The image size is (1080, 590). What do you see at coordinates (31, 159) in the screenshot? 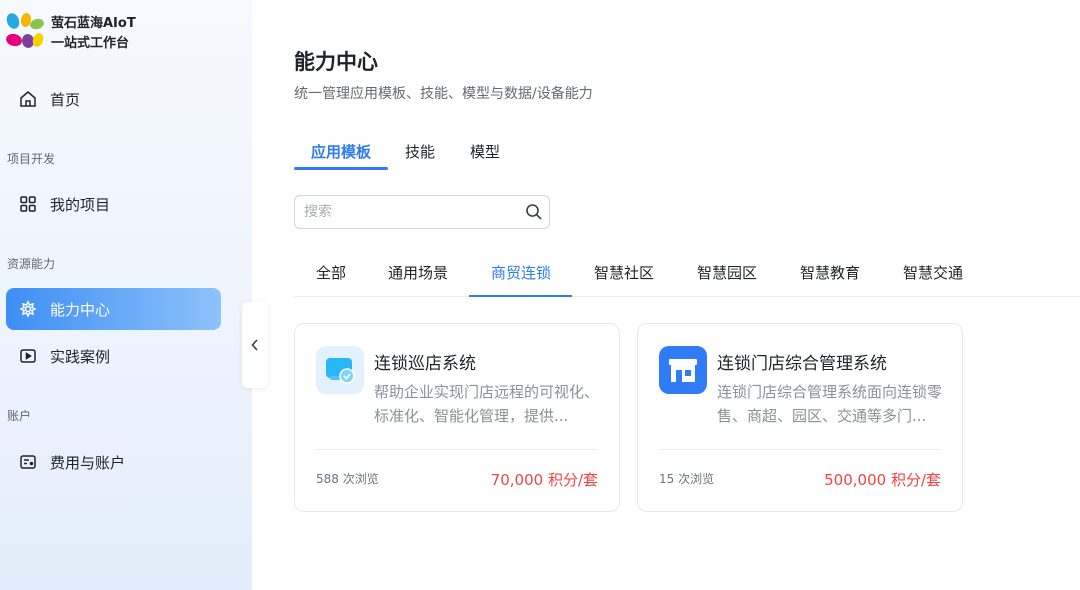
I see `section-label-project: 项目开发` at bounding box center [31, 159].